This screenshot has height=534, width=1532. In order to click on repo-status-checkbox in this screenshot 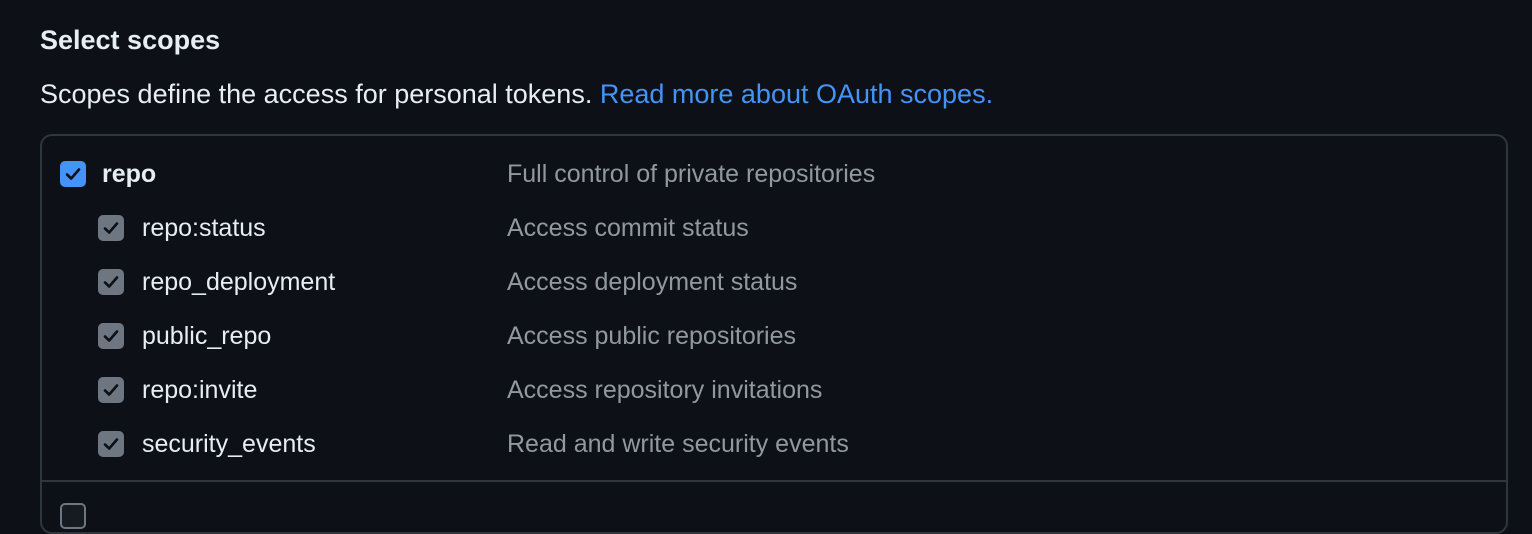, I will do `click(111, 228)`.